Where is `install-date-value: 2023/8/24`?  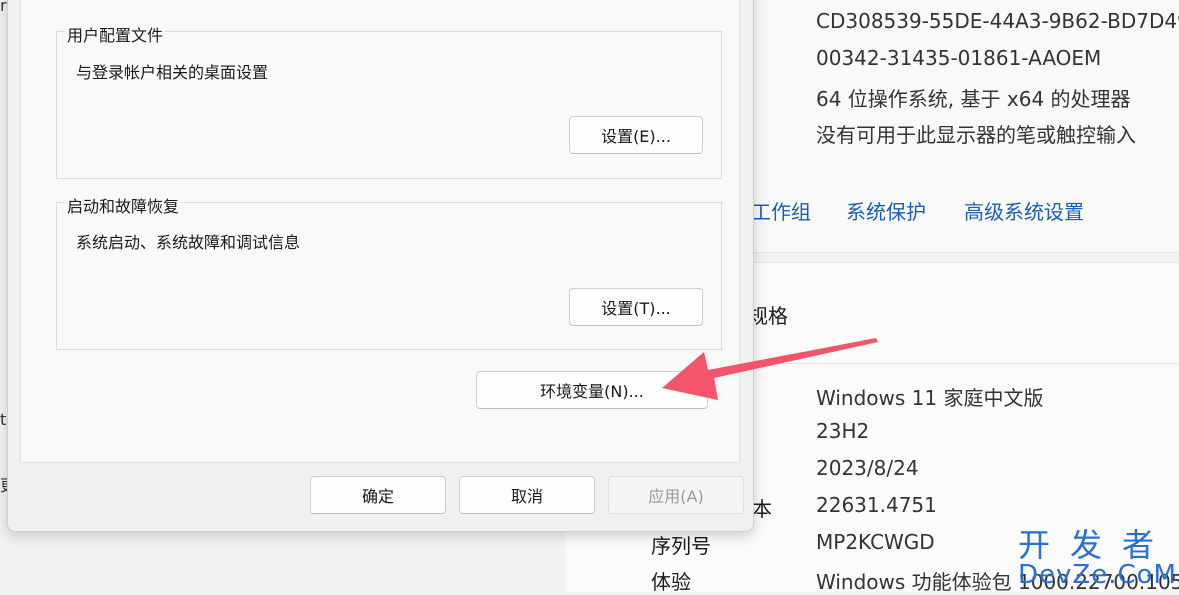 install-date-value: 2023/8/24 is located at coordinates (867, 468).